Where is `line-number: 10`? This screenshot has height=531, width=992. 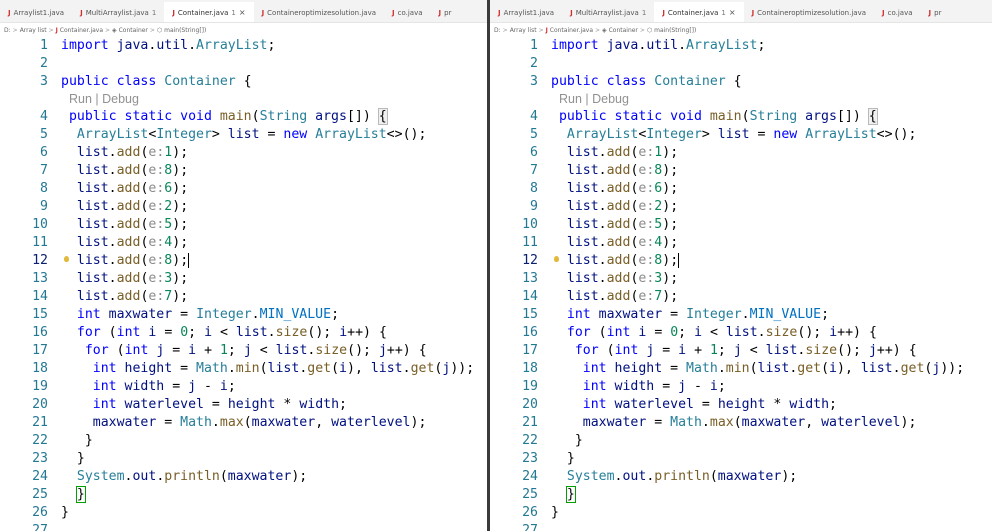
line-number: 10 is located at coordinates (40, 224).